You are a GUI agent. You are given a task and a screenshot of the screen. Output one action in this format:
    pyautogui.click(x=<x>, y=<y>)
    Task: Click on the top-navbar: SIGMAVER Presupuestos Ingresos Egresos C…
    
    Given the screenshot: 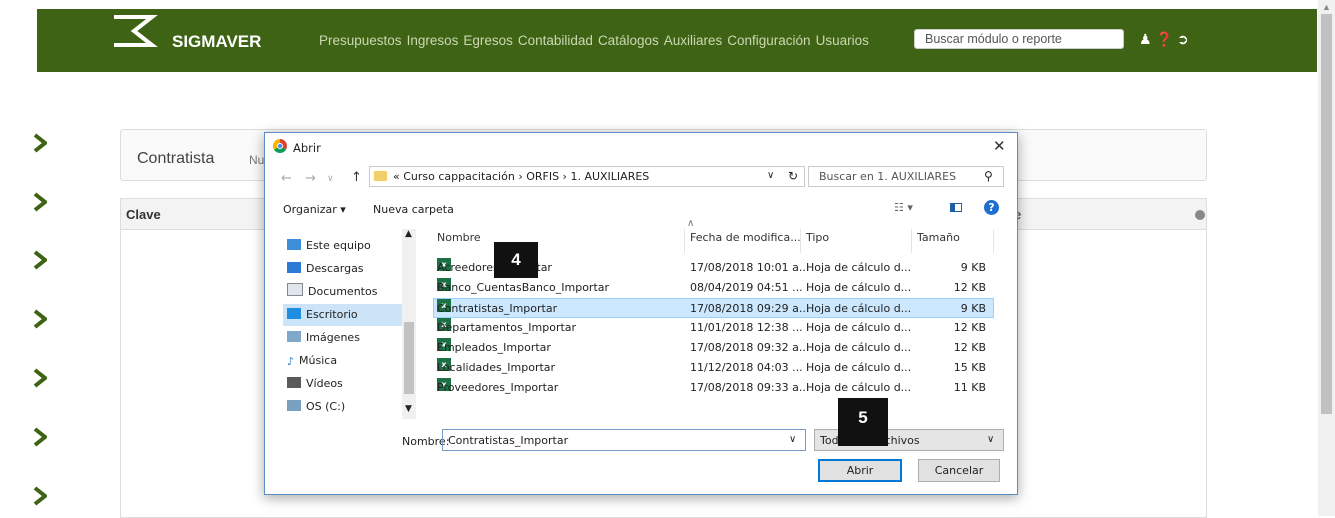 What is the action you would take?
    pyautogui.click(x=677, y=40)
    